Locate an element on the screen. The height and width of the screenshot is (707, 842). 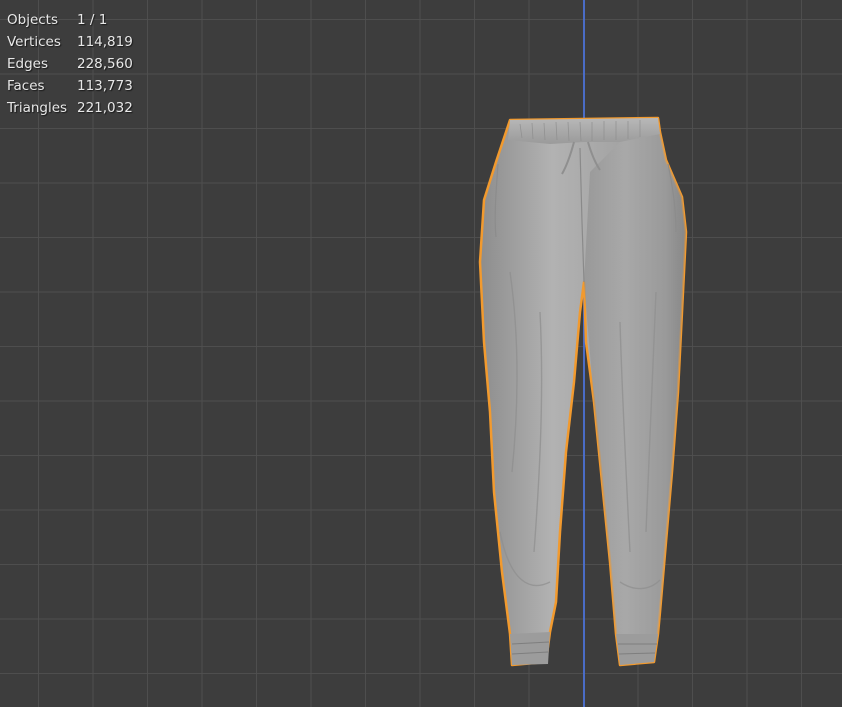
stat-label: Objects is located at coordinates (33, 20).